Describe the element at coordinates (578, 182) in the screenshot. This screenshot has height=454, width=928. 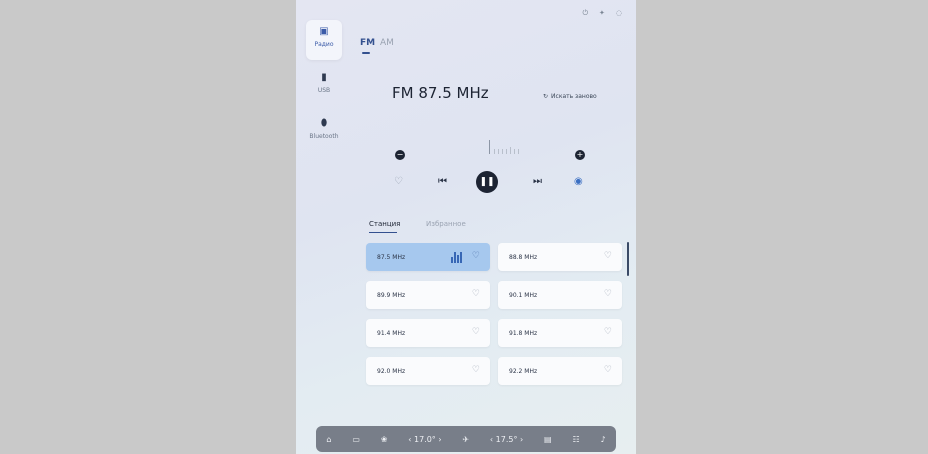
I see `broadcast-icon: ◉` at that location.